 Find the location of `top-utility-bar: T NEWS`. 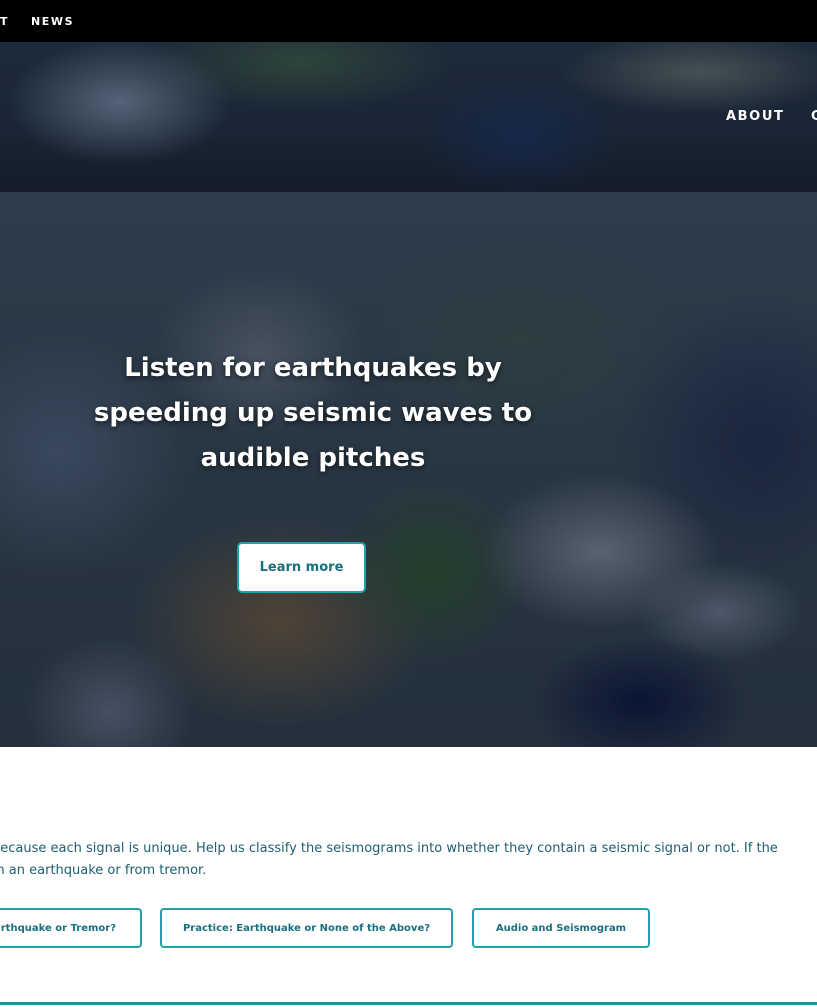

top-utility-bar: T NEWS is located at coordinates (408, 21).